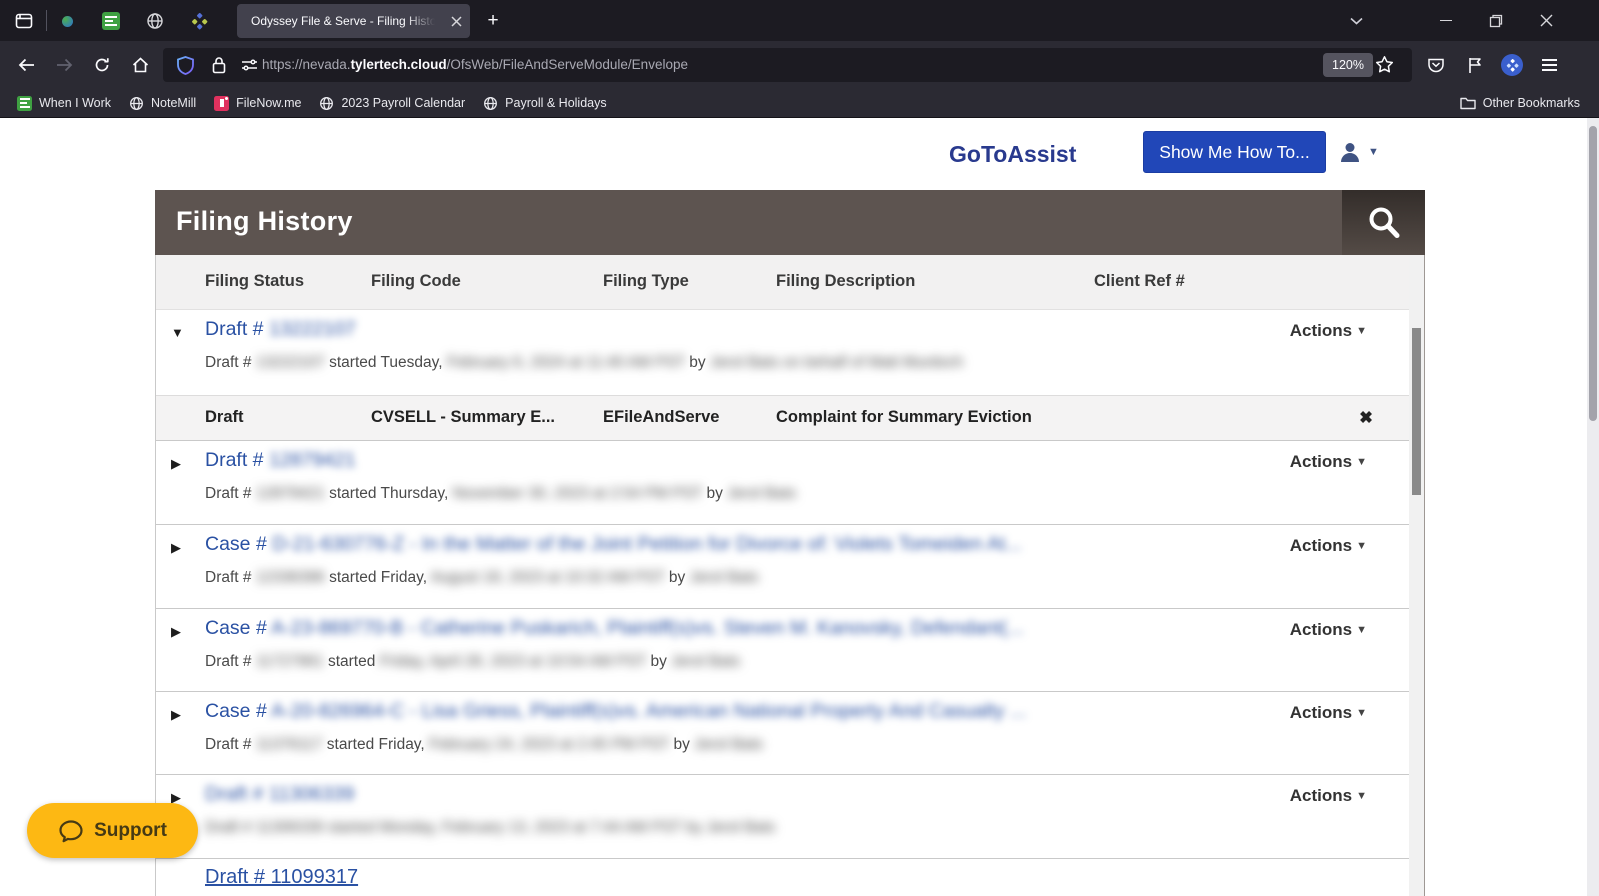  What do you see at coordinates (64, 65) in the screenshot?
I see `forward-button` at bounding box center [64, 65].